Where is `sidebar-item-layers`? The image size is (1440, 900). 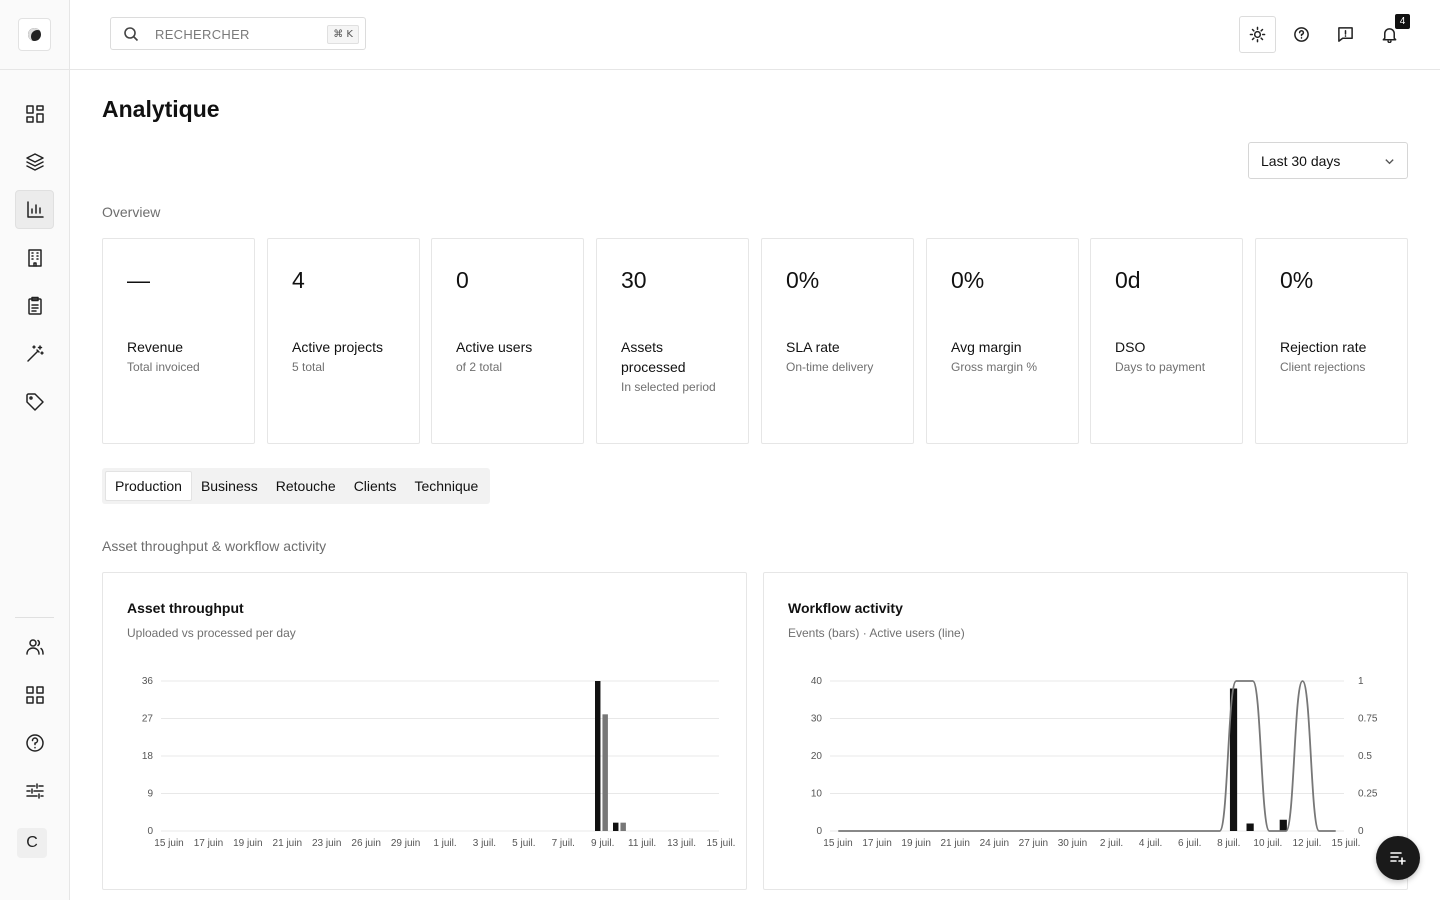 sidebar-item-layers is located at coordinates (34, 161).